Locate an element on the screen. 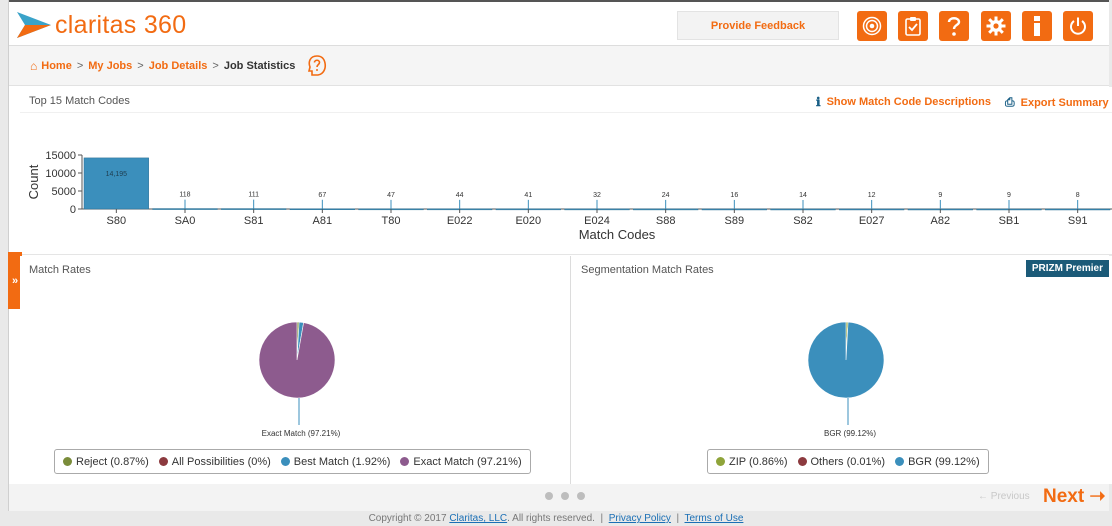 The width and height of the screenshot is (1112, 526). power-icon is located at coordinates (1078, 26).